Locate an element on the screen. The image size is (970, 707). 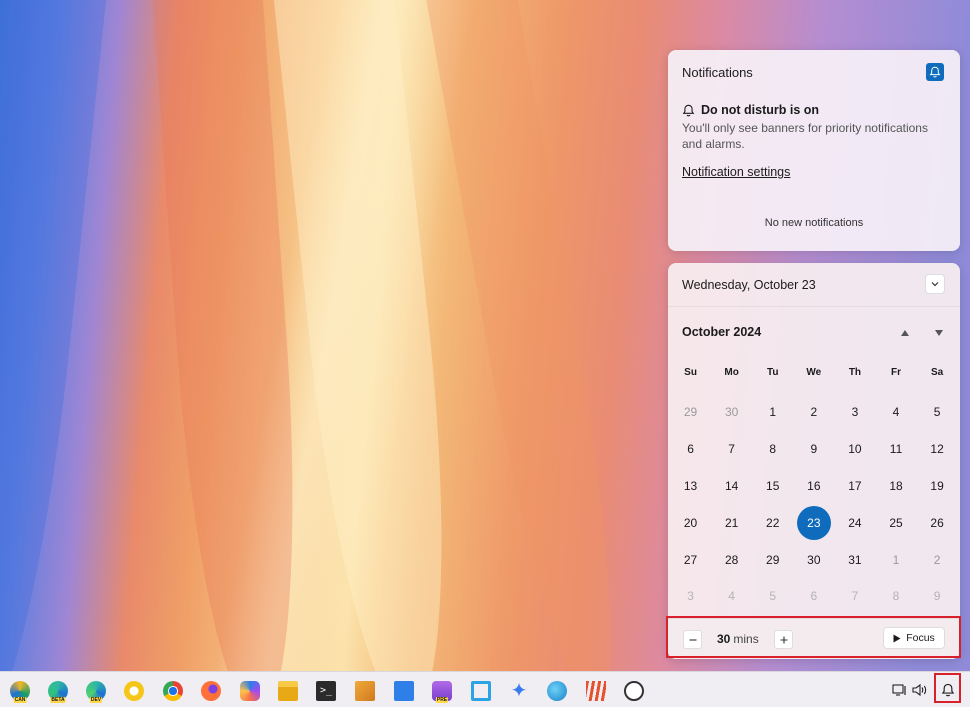
dnd-highlight-box is located at coordinates (947, 688).